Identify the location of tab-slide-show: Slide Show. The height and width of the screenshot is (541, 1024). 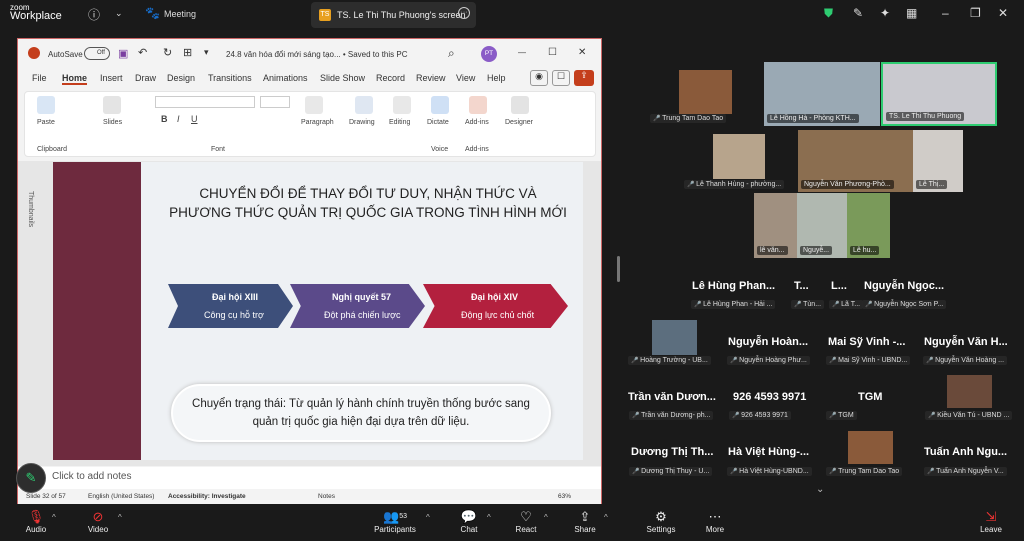
(342, 78).